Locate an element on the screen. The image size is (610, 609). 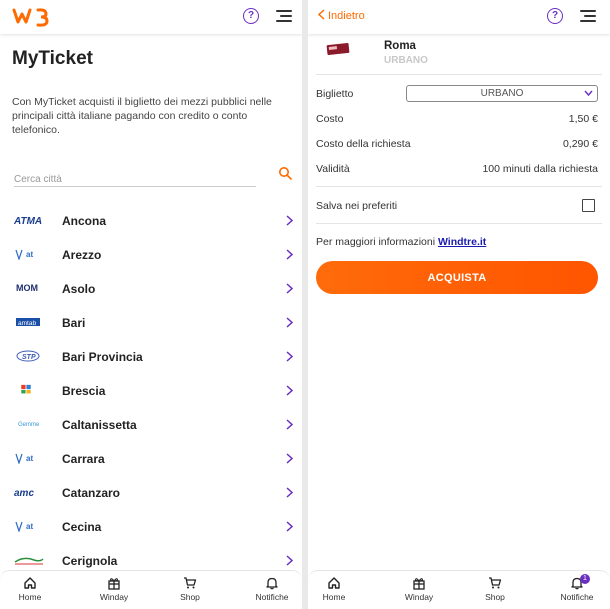
brescia-mobilita-logo-icon is located at coordinates (26, 389).